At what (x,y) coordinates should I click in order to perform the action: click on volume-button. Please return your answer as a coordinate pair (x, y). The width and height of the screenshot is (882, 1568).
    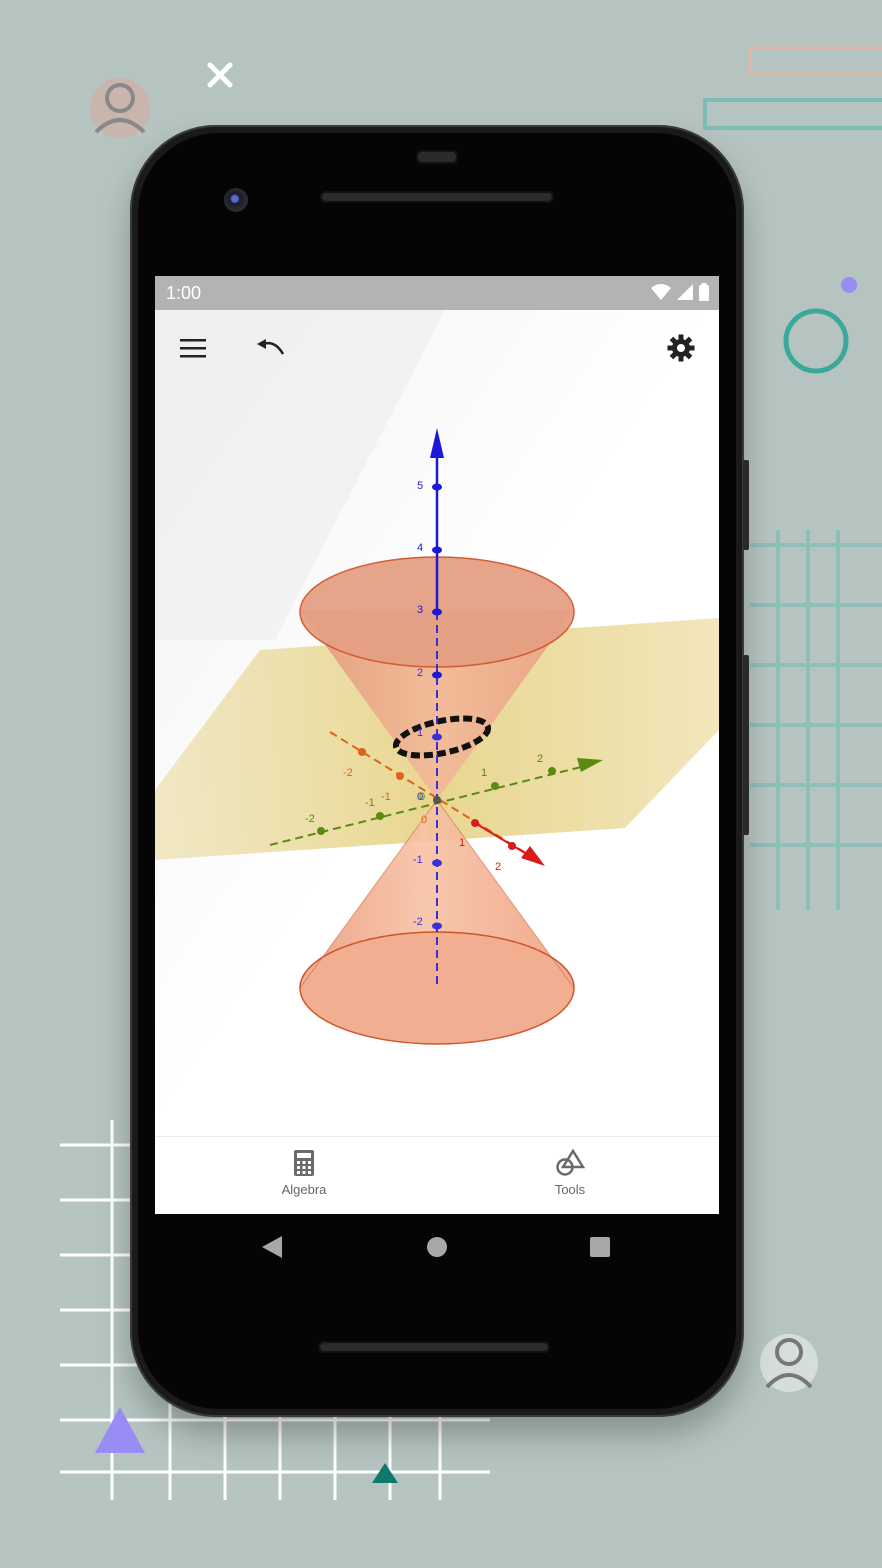
    Looking at the image, I should click on (746, 745).